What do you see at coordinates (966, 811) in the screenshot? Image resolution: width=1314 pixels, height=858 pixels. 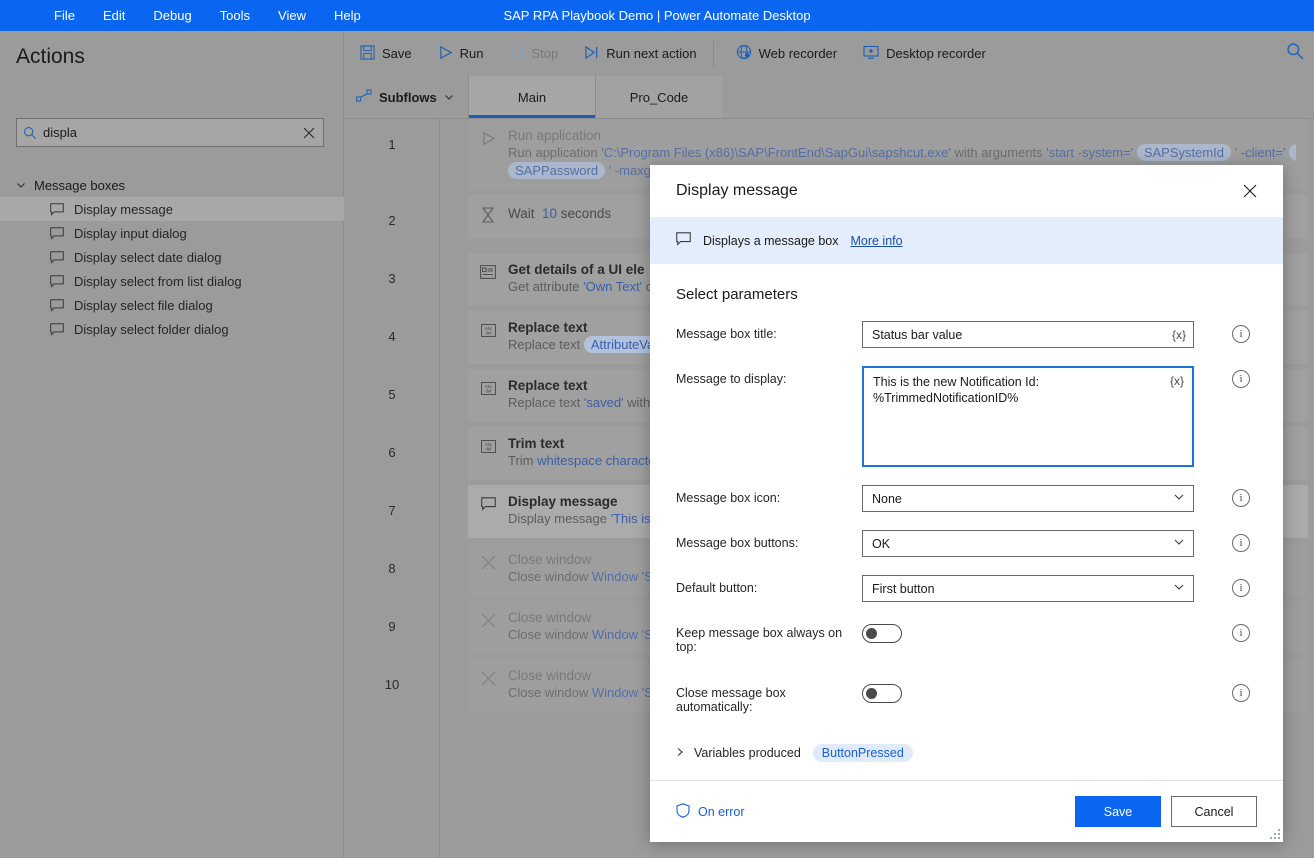 I see `dialog-footer: On error Save Cancel` at bounding box center [966, 811].